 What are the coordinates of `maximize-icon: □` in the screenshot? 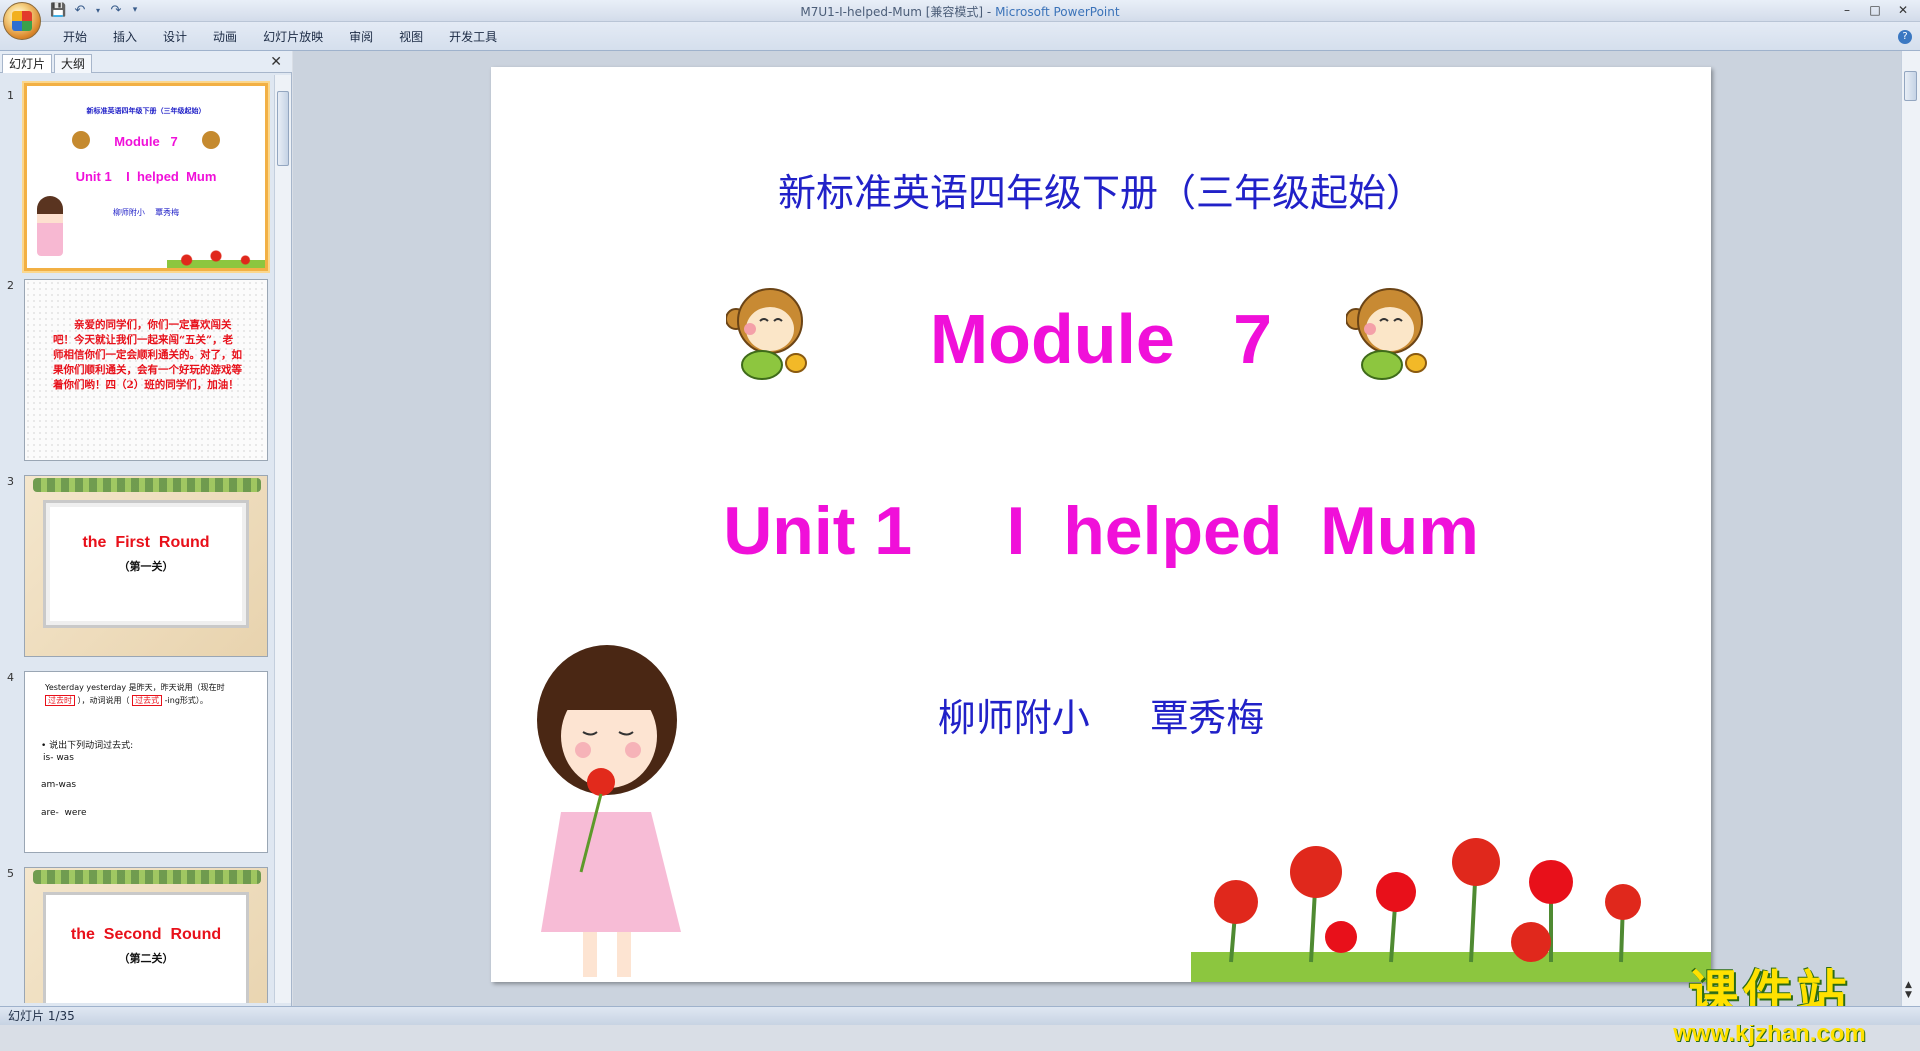 It's located at (1875, 10).